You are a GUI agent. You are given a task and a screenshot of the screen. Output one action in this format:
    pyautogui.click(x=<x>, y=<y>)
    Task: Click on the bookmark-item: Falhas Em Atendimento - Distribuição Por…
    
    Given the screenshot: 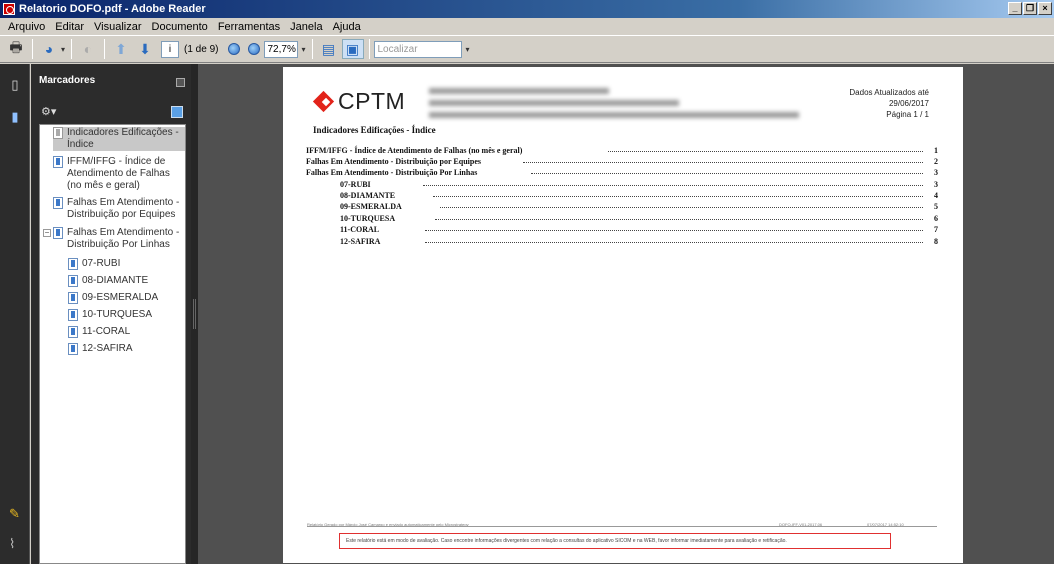 What is the action you would take?
    pyautogui.click(x=119, y=239)
    